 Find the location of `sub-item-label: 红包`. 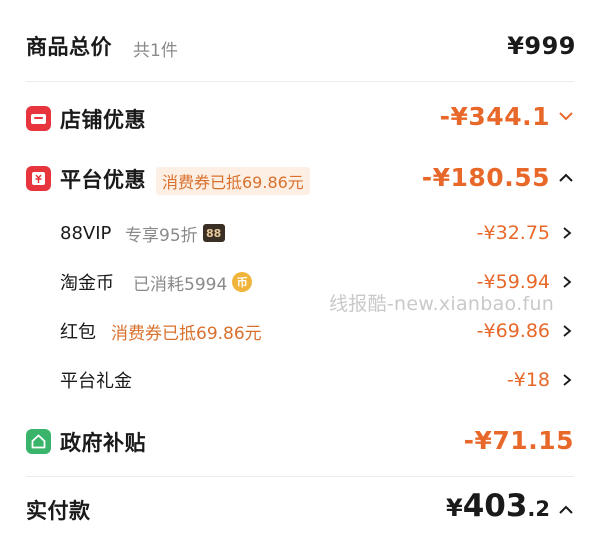

sub-item-label: 红包 is located at coordinates (78, 332).